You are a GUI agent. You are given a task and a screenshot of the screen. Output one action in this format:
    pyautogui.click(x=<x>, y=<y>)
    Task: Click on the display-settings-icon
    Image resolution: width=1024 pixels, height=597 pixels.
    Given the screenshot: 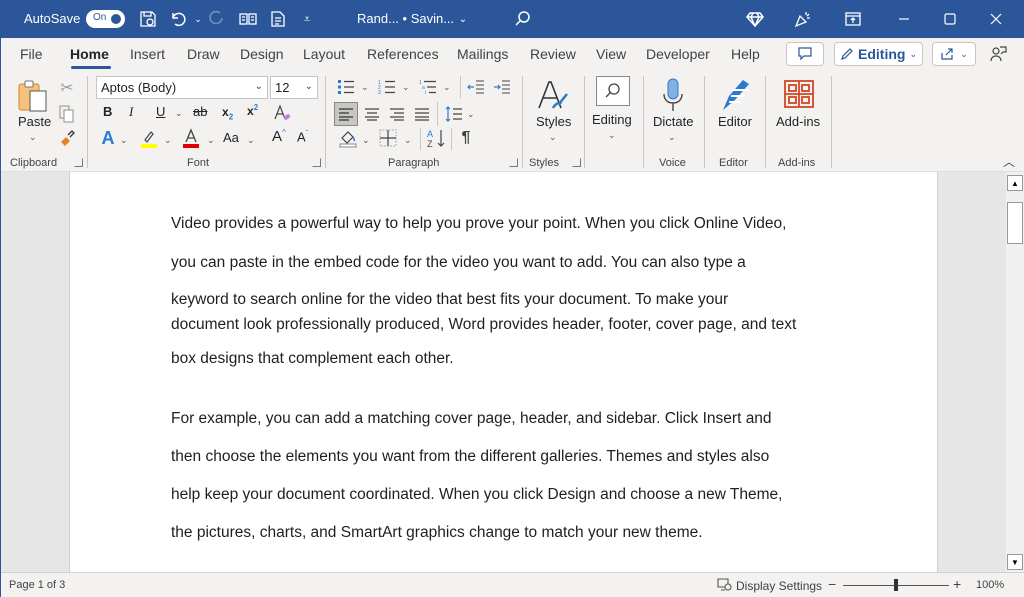 What is the action you would take?
    pyautogui.click(x=725, y=586)
    